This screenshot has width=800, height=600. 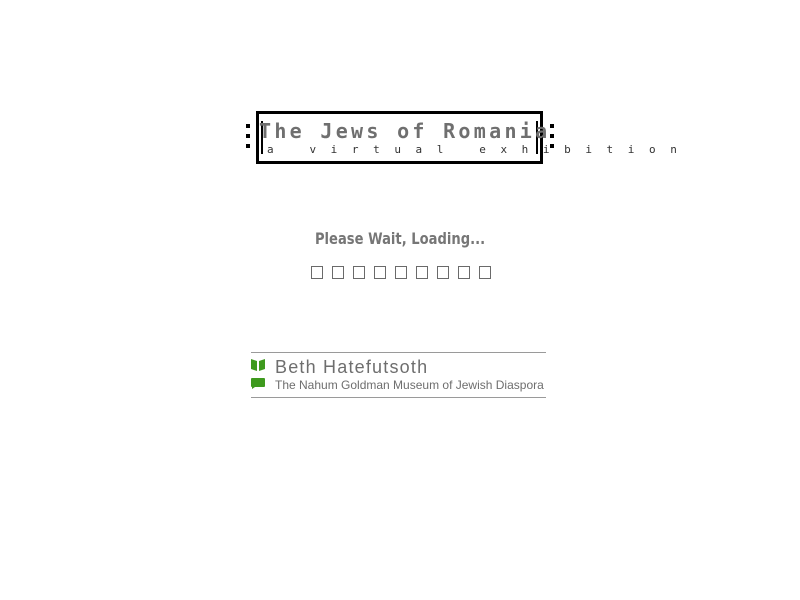 What do you see at coordinates (258, 365) in the screenshot?
I see `book-icon` at bounding box center [258, 365].